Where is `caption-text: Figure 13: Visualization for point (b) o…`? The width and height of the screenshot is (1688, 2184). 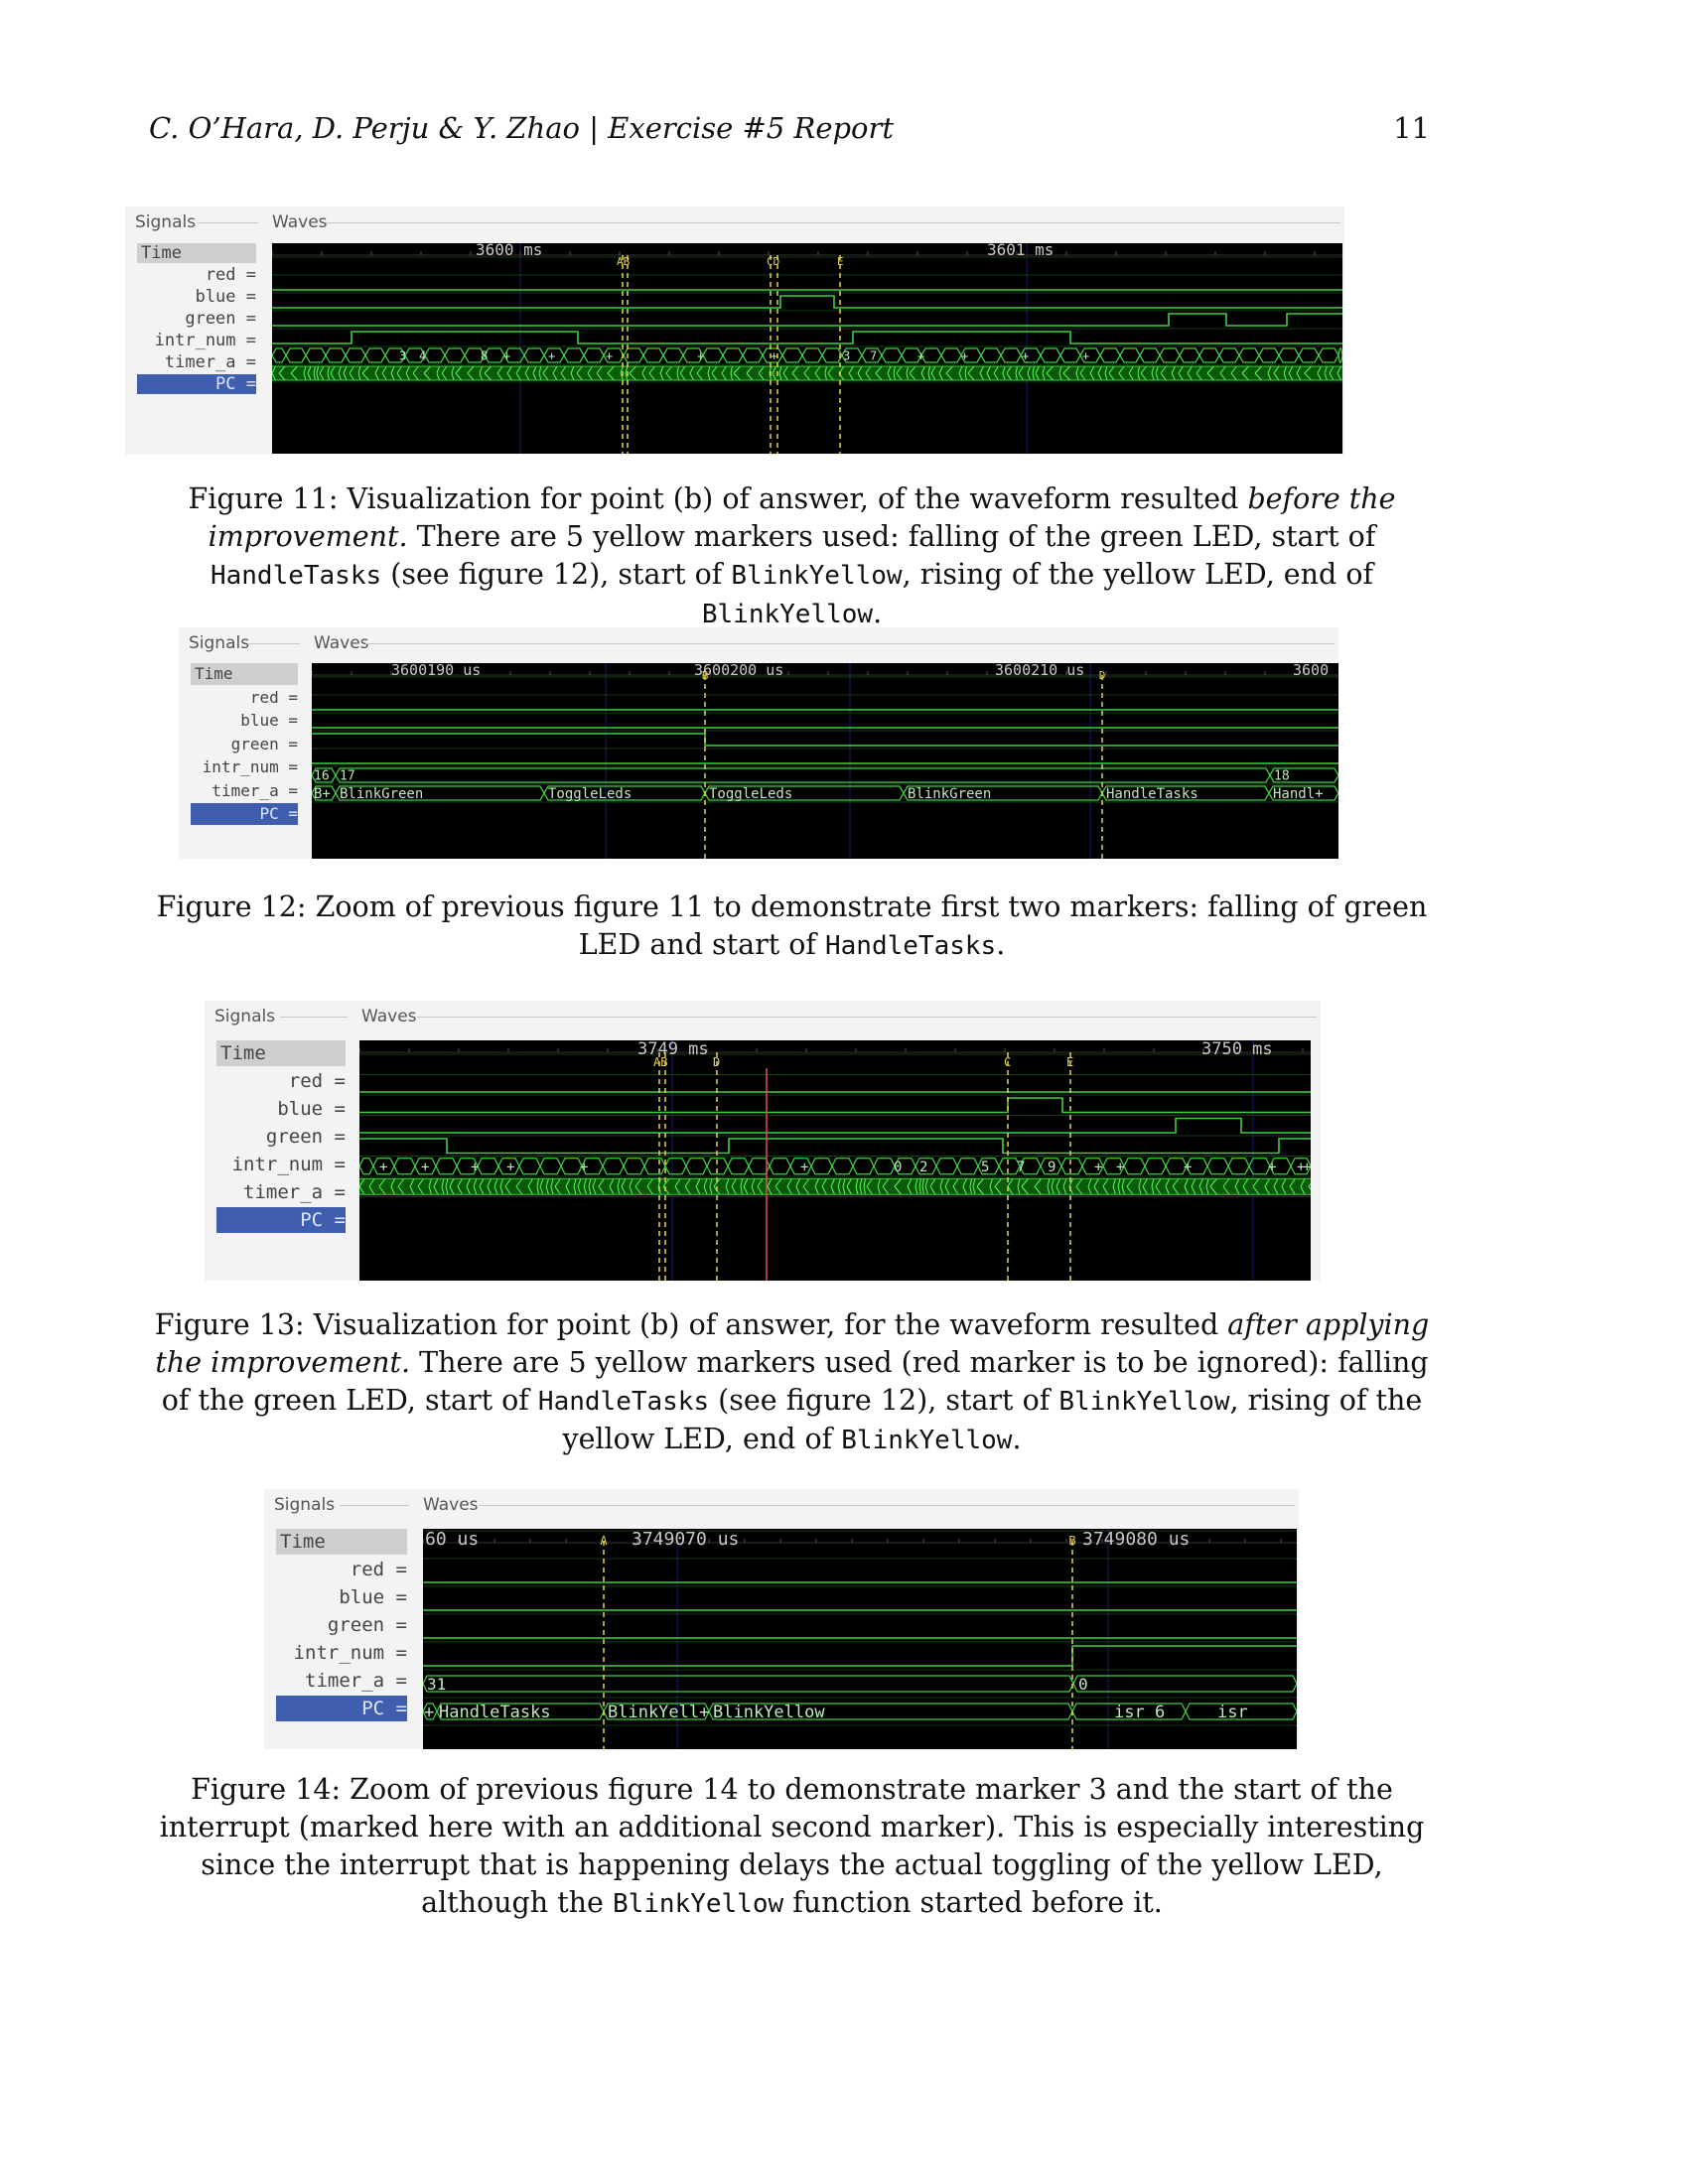
caption-text: Figure 13: Visualization for point (b) o… is located at coordinates (691, 1324).